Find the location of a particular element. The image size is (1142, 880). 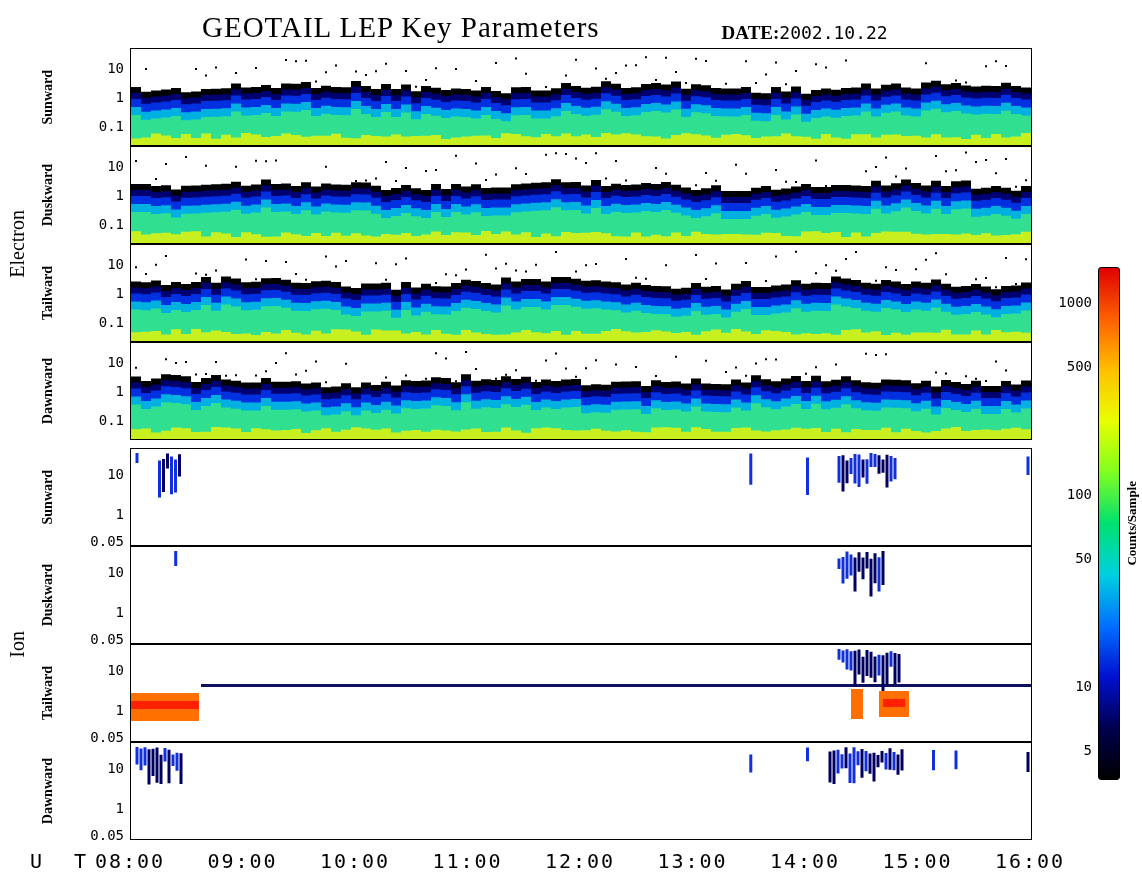

chart-title: GEOTAIL LEP Key Parameters is located at coordinates (401, 28).